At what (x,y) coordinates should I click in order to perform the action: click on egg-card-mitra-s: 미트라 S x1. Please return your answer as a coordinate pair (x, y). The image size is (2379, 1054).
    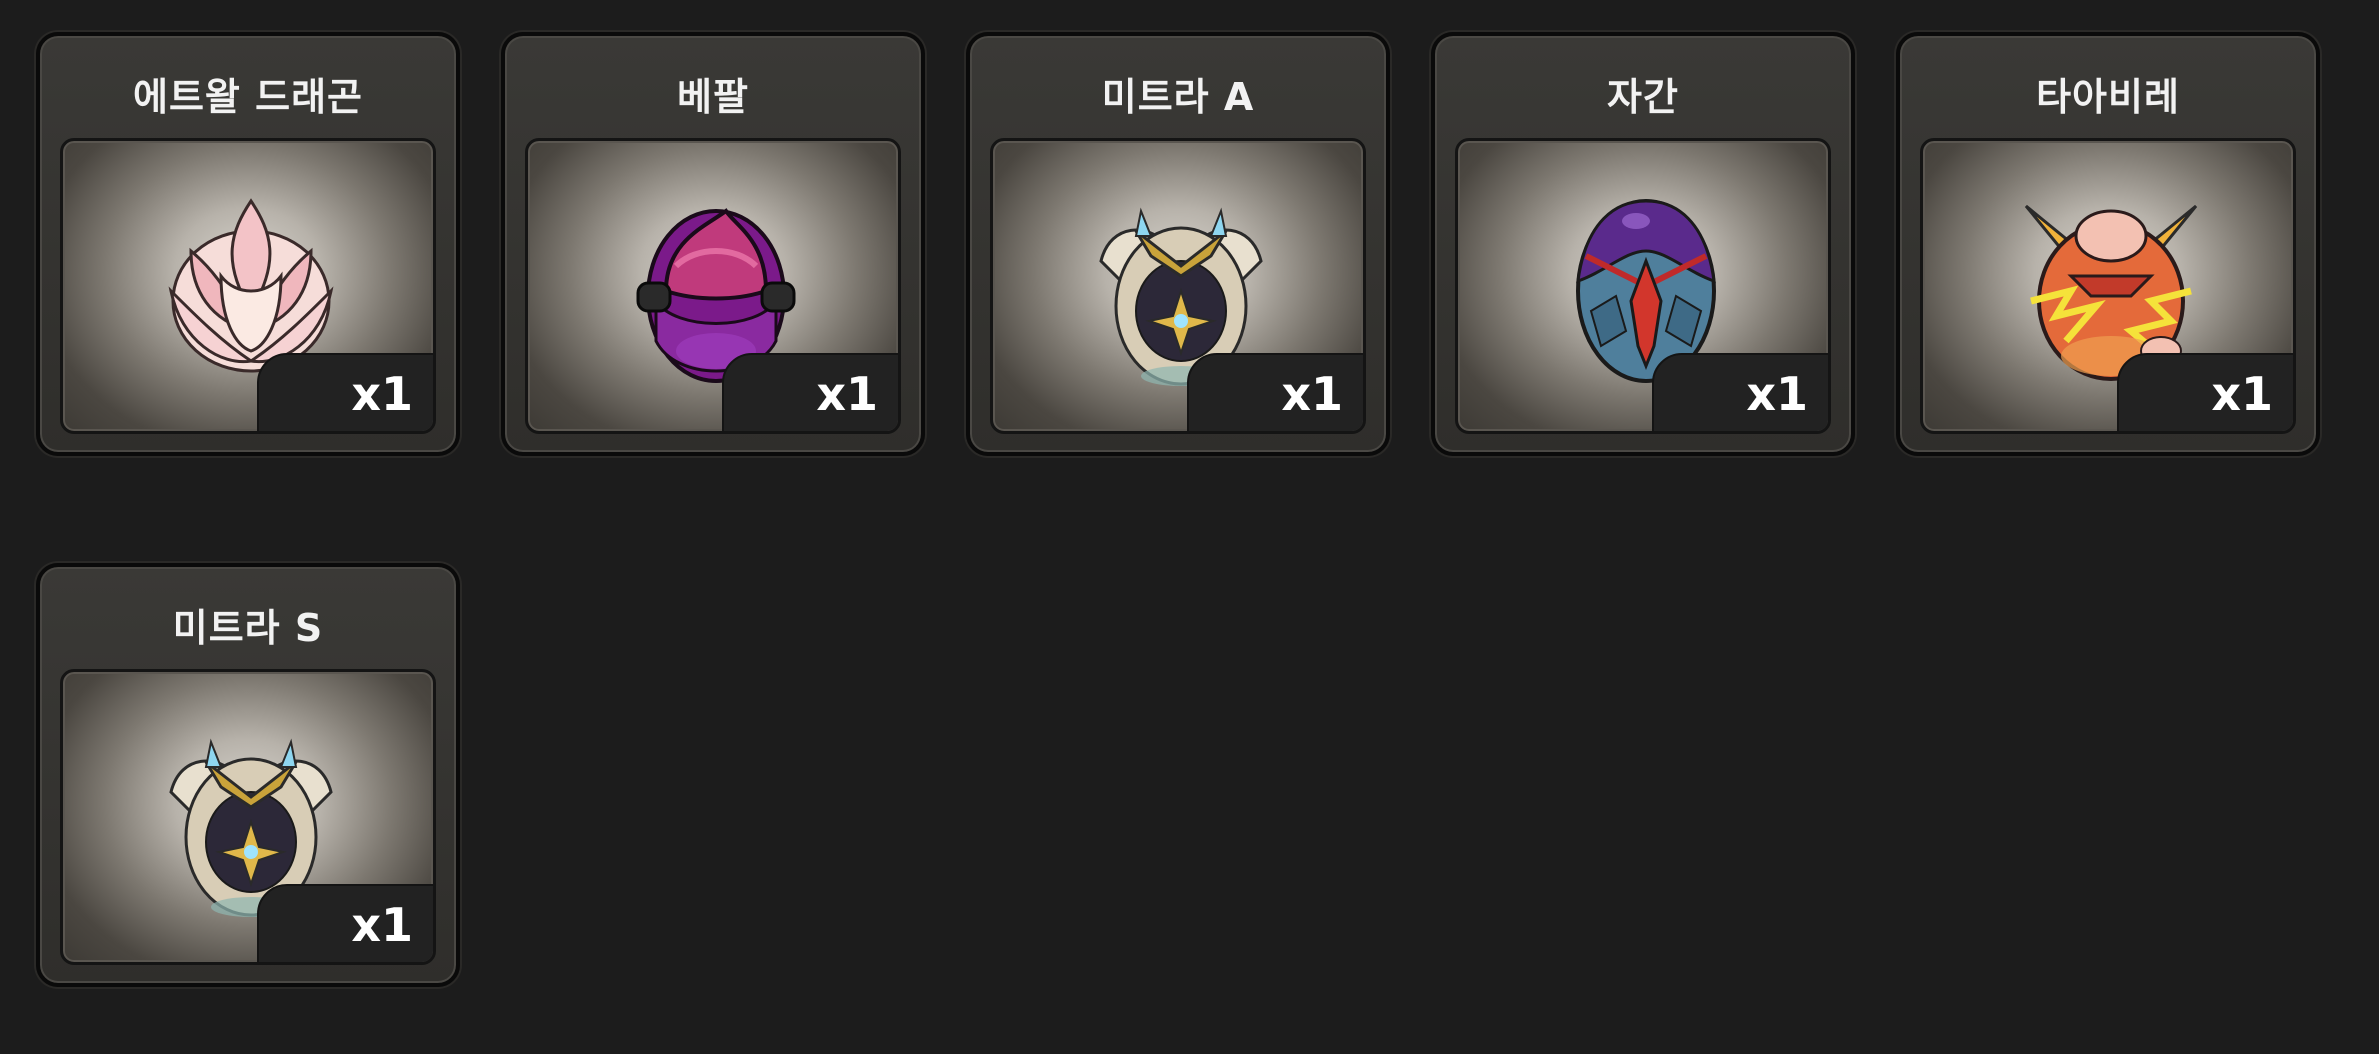
    Looking at the image, I should click on (248, 775).